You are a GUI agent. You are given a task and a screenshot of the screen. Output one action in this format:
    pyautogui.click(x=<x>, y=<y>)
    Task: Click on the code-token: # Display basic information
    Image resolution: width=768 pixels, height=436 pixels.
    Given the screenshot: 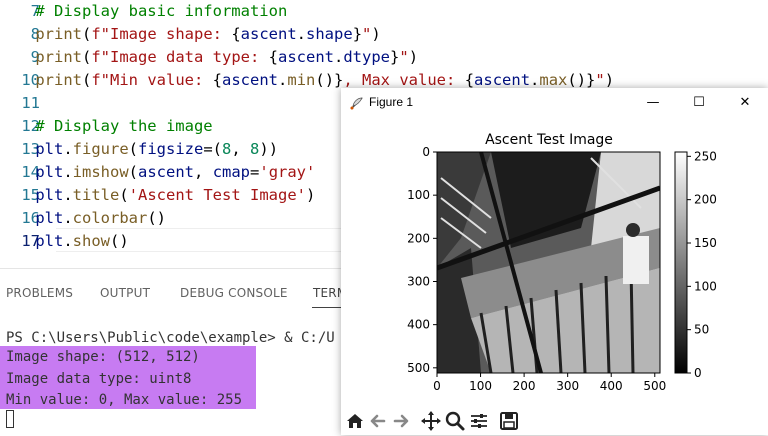 What is the action you would take?
    pyautogui.click(x=161, y=11)
    